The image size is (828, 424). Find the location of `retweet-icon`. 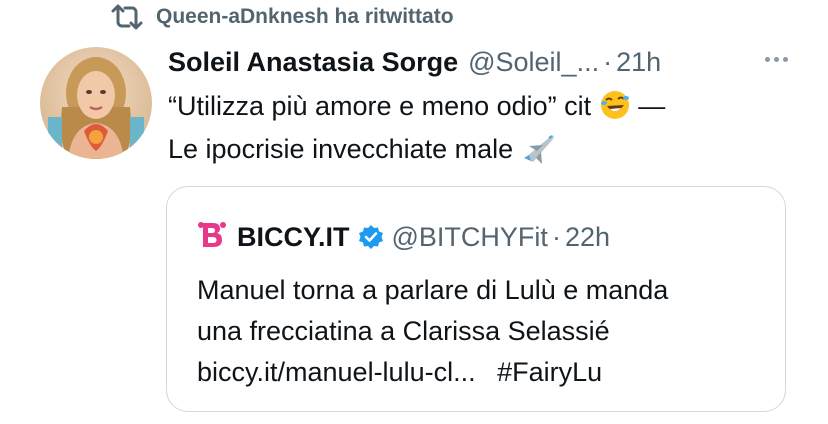

retweet-icon is located at coordinates (127, 17).